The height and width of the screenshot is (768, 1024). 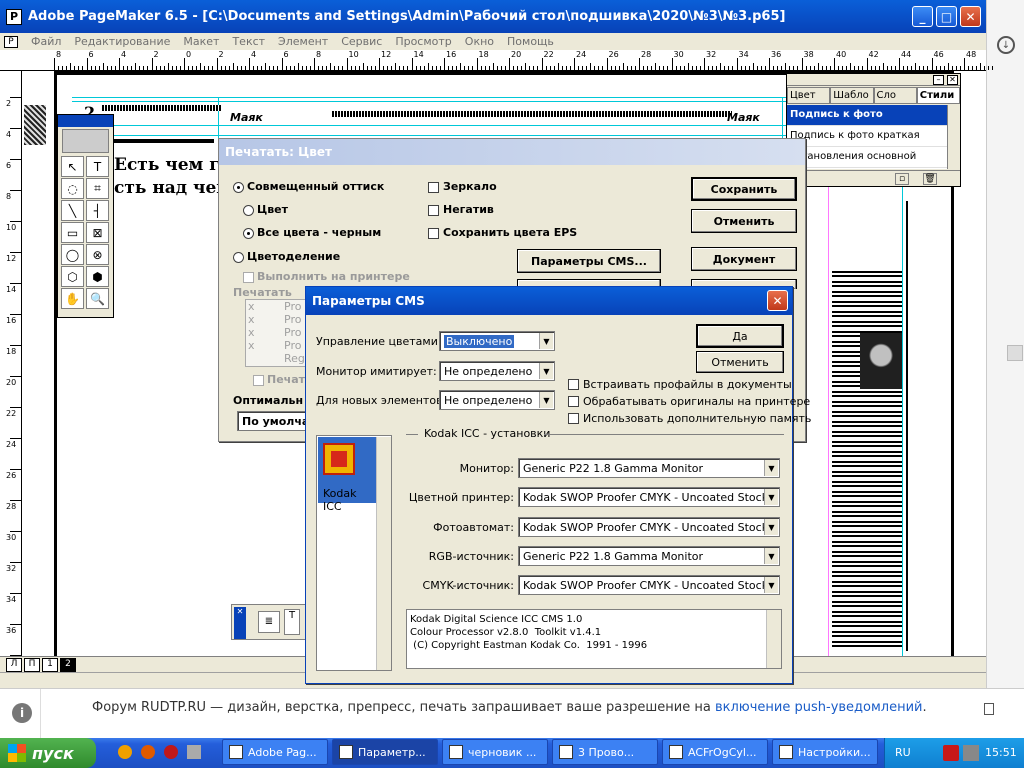 What do you see at coordinates (470, 186) in the screenshot?
I see `mirror-label: Зеркало` at bounding box center [470, 186].